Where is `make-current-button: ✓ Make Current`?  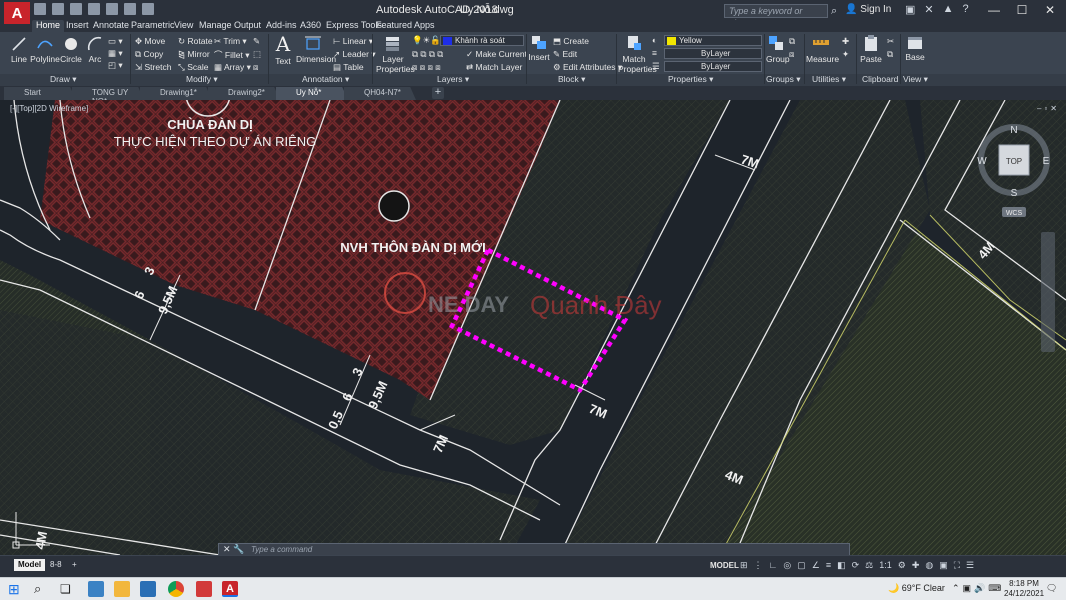
make-current-button: ✓ Make Current is located at coordinates (496, 54).